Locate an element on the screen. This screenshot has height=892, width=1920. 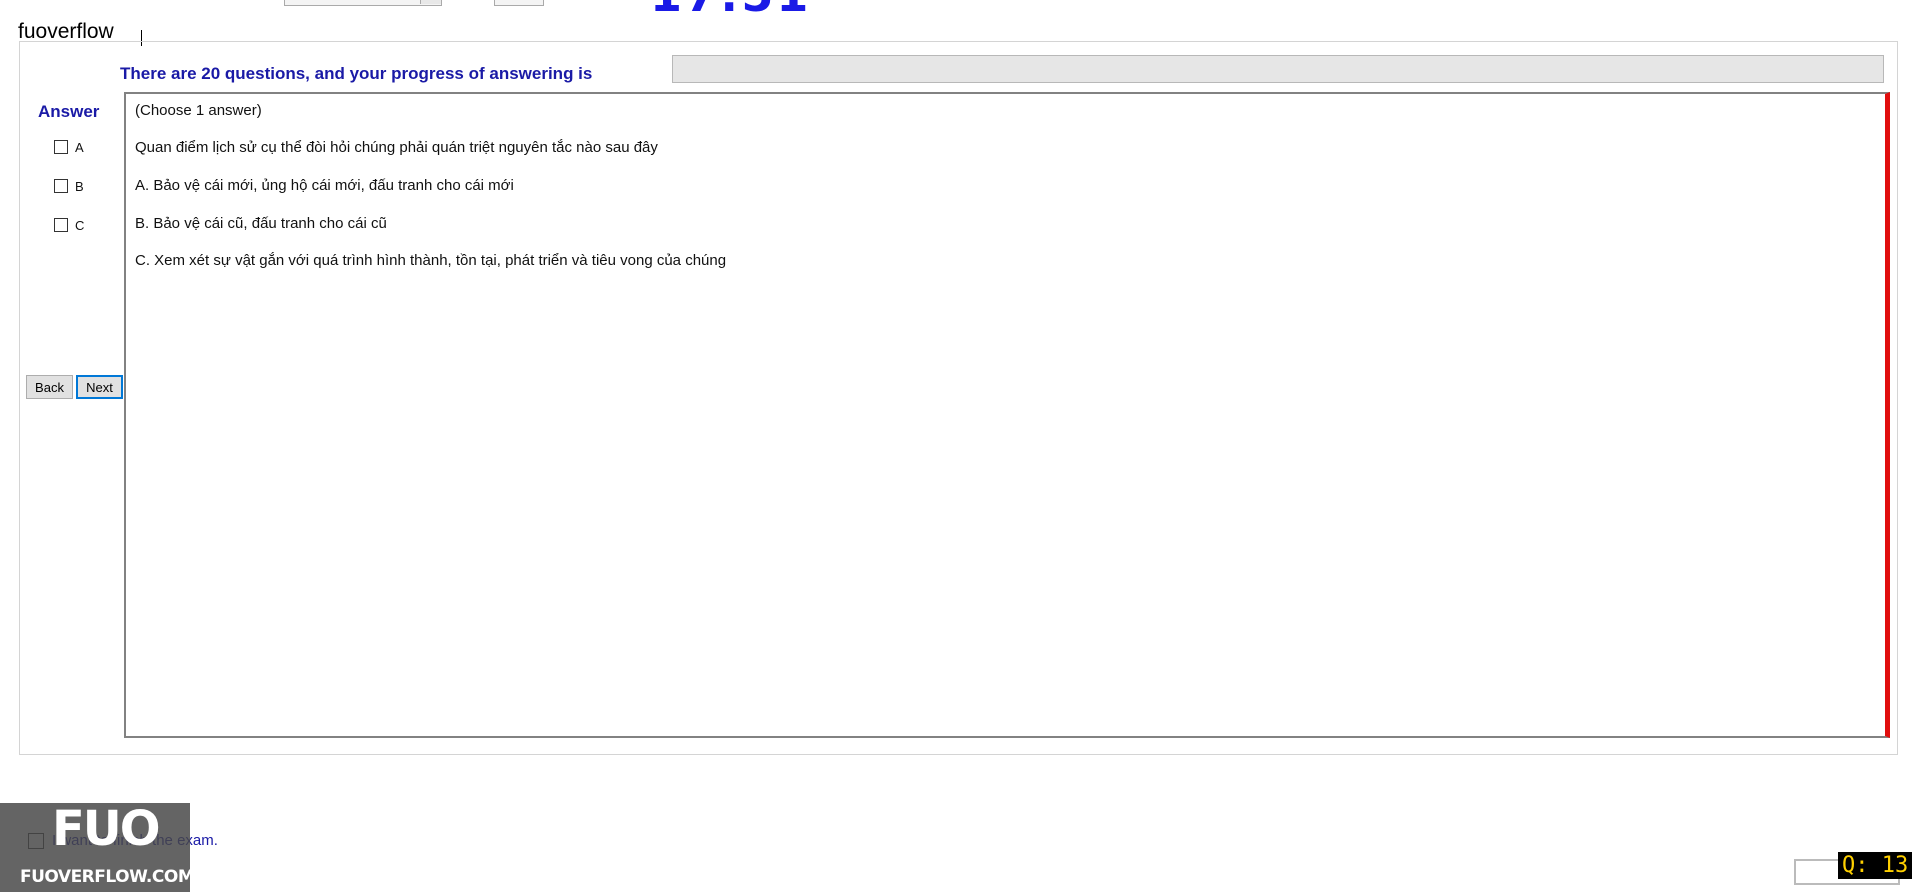
logo-text: FUOVERFLOW.COM is located at coordinates (107, 877).